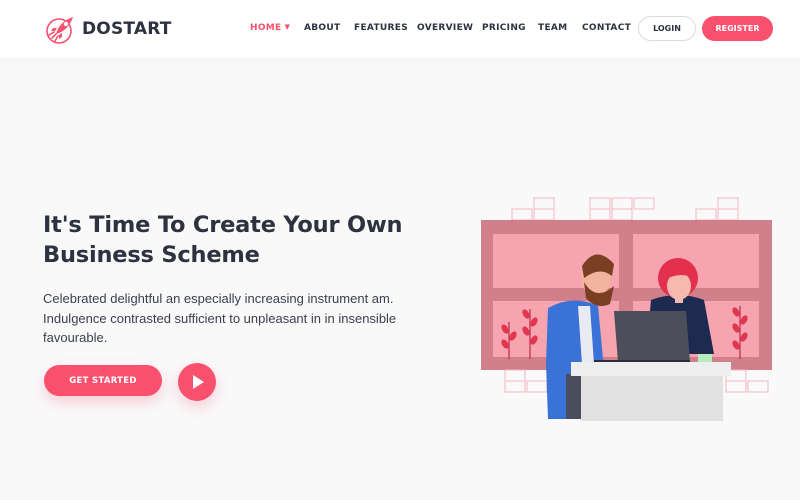 This screenshot has height=500, width=800. Describe the element at coordinates (266, 28) in the screenshot. I see `nav-item-label: HOME` at that location.